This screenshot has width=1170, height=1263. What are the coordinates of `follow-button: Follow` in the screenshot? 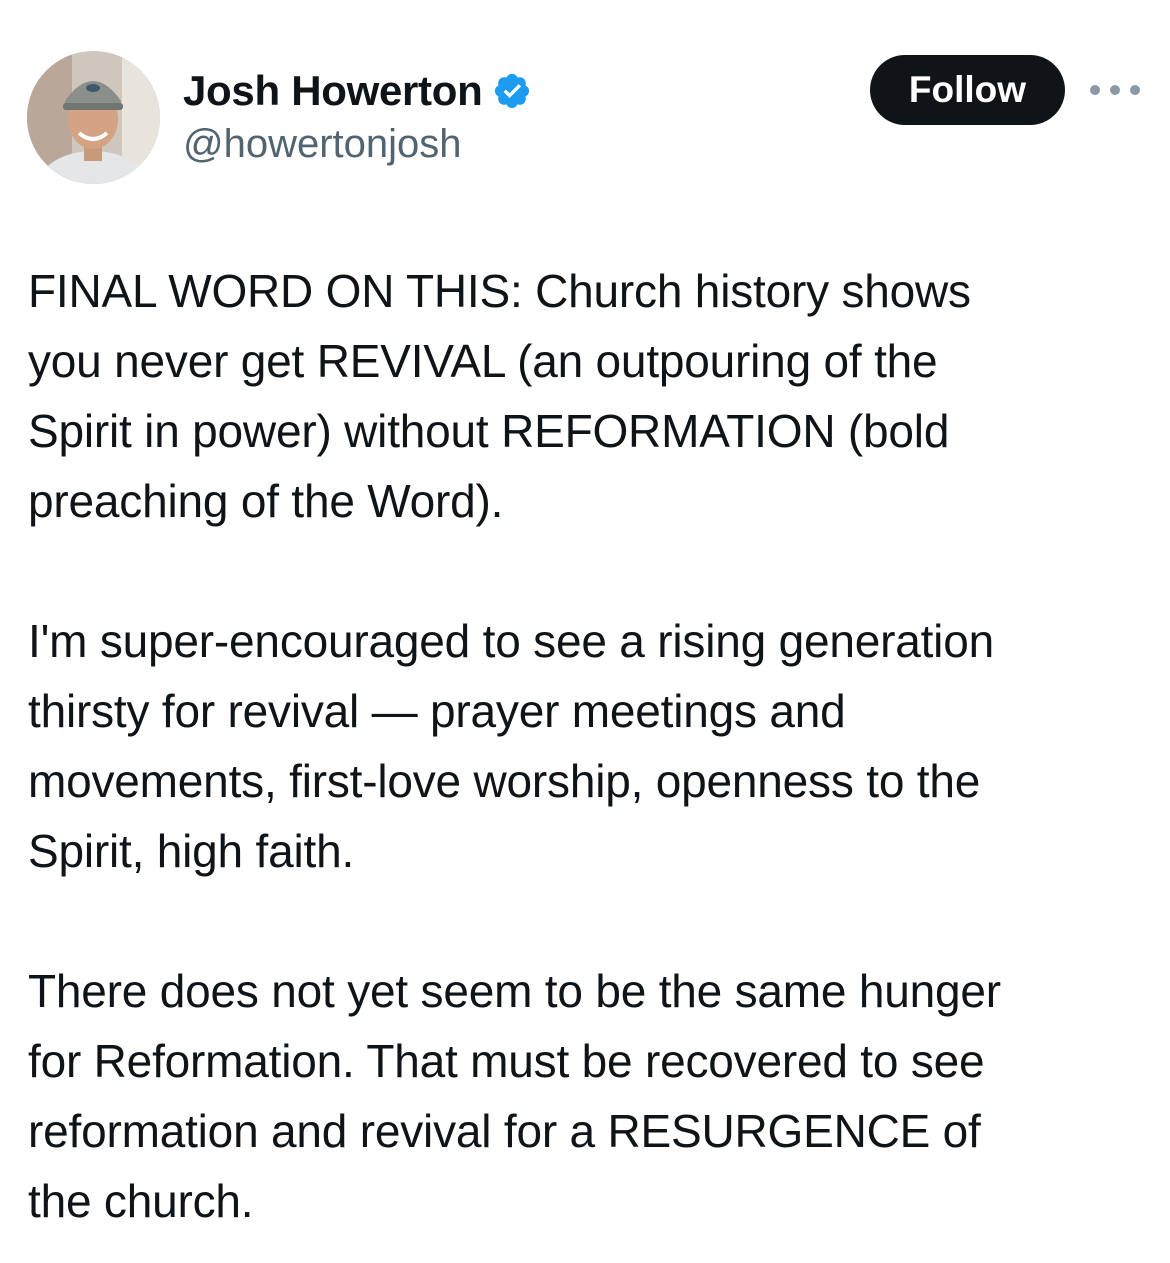 It's located at (967, 90).